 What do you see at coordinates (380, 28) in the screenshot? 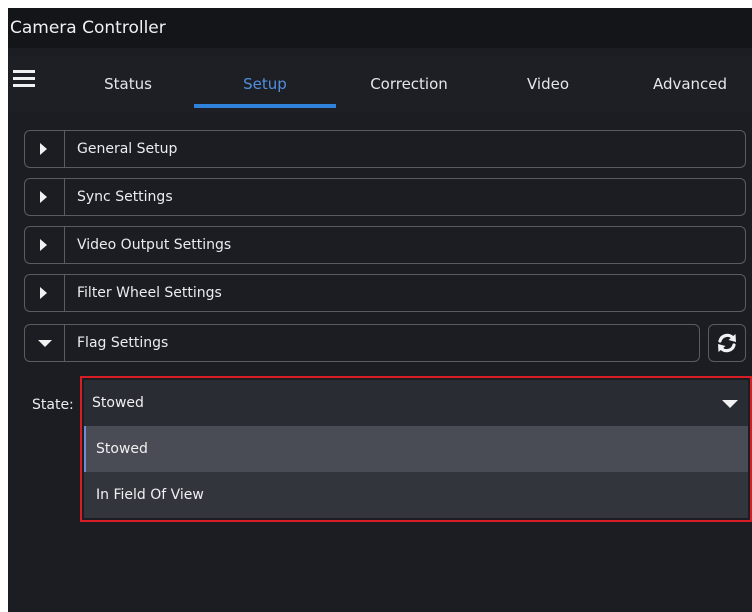
I see `window-title: Camera Controller` at bounding box center [380, 28].